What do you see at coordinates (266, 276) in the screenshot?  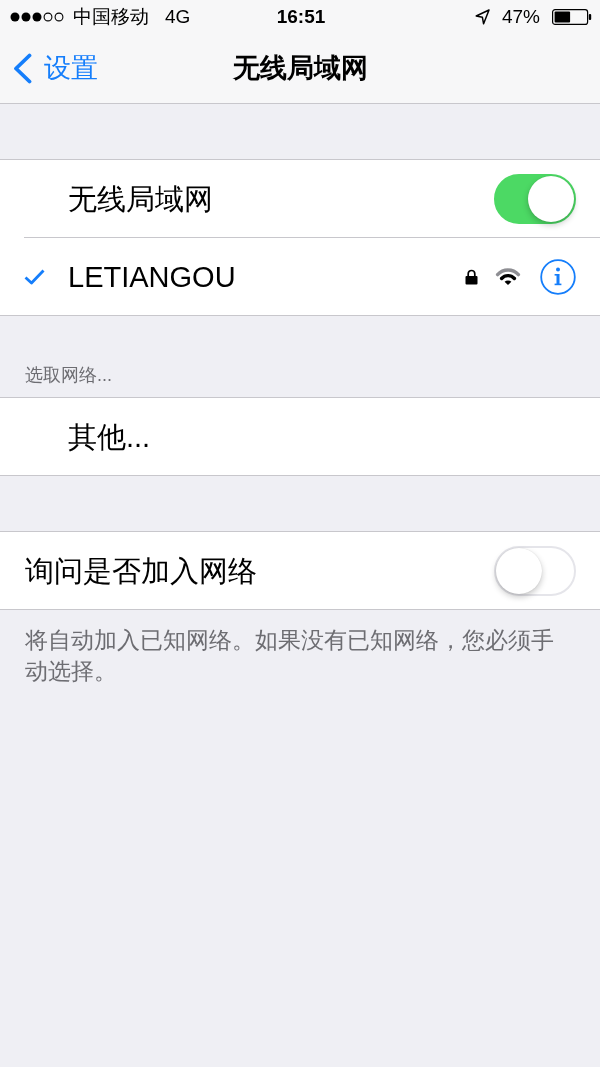 I see `network-name: LETIANGOU` at bounding box center [266, 276].